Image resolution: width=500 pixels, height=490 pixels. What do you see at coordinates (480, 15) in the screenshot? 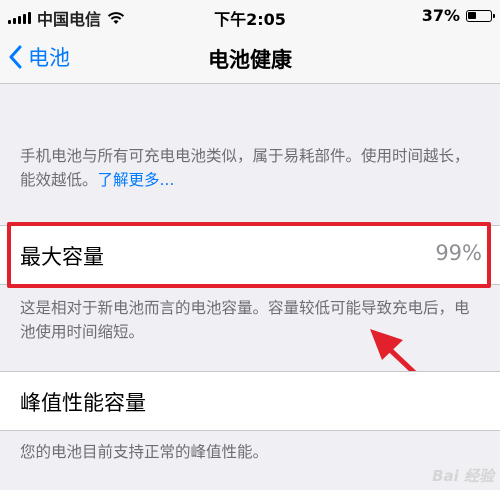
I see `battery-icon` at bounding box center [480, 15].